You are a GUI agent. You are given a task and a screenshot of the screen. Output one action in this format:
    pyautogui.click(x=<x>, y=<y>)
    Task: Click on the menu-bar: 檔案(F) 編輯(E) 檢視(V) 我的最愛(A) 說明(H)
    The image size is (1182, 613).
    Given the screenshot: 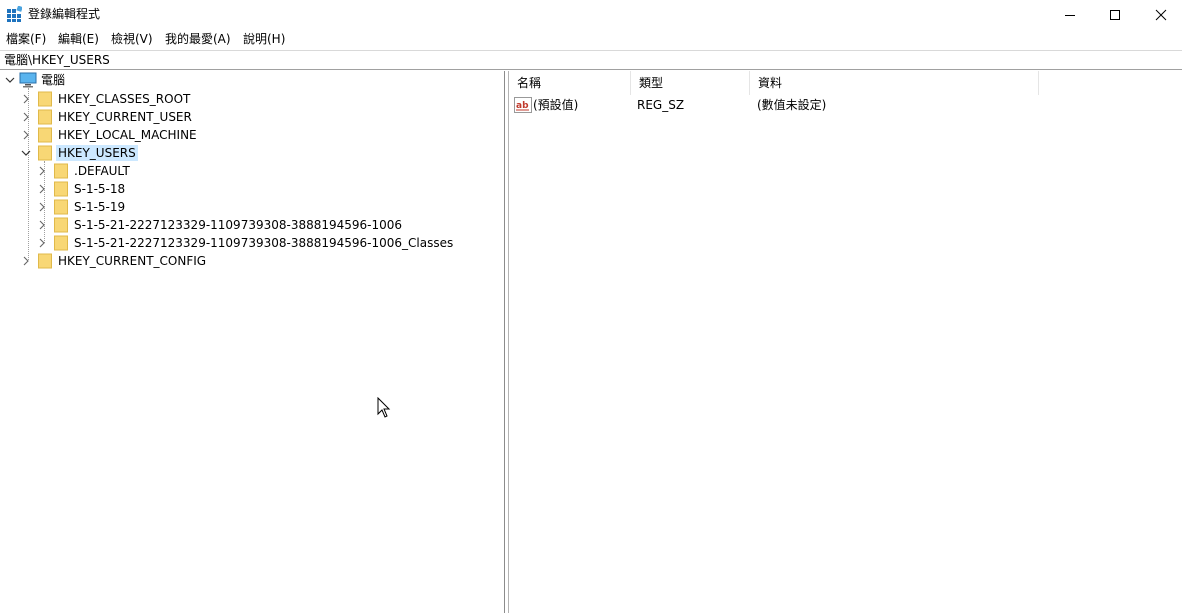 What is the action you would take?
    pyautogui.click(x=591, y=39)
    